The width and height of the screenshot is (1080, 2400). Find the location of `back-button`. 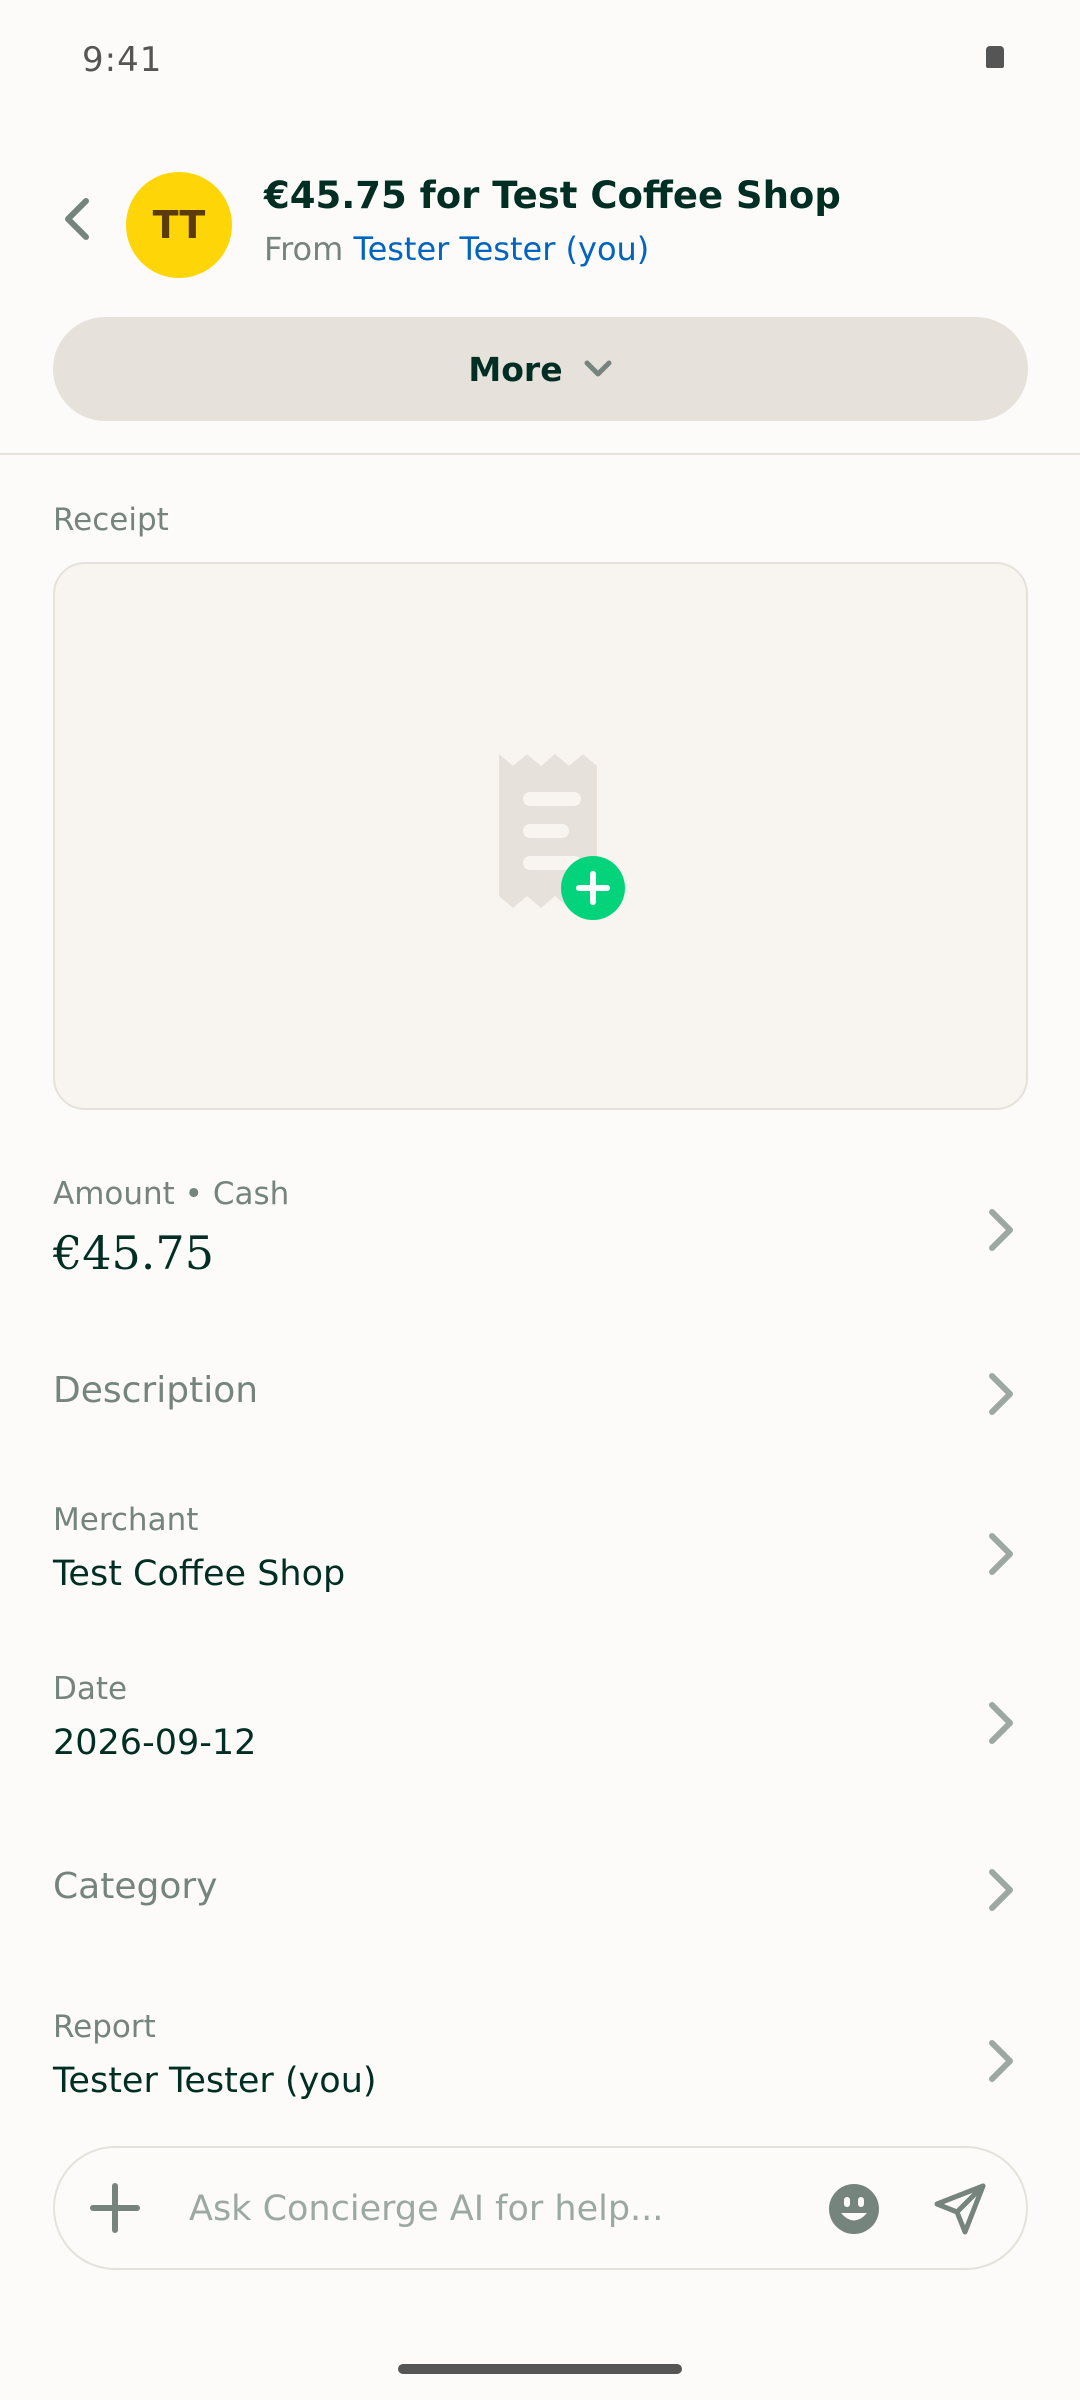

back-button is located at coordinates (77, 219).